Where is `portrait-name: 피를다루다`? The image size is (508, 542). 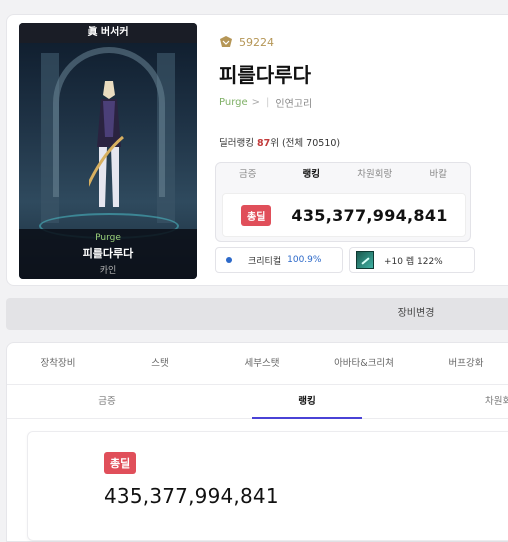
portrait-name: 피를다루다 is located at coordinates (108, 253).